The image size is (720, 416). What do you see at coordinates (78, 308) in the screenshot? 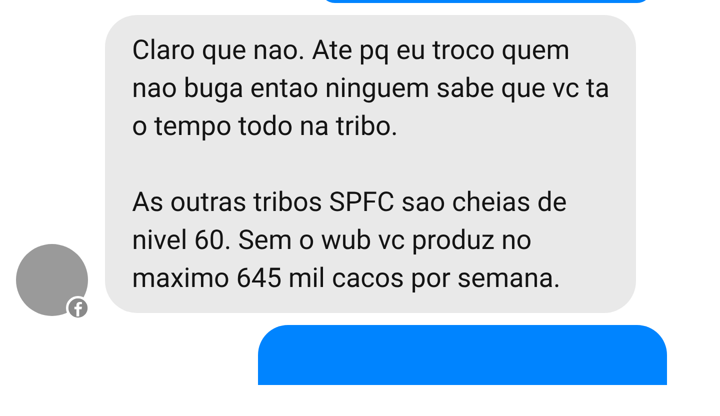
I see `facebook-icon` at bounding box center [78, 308].